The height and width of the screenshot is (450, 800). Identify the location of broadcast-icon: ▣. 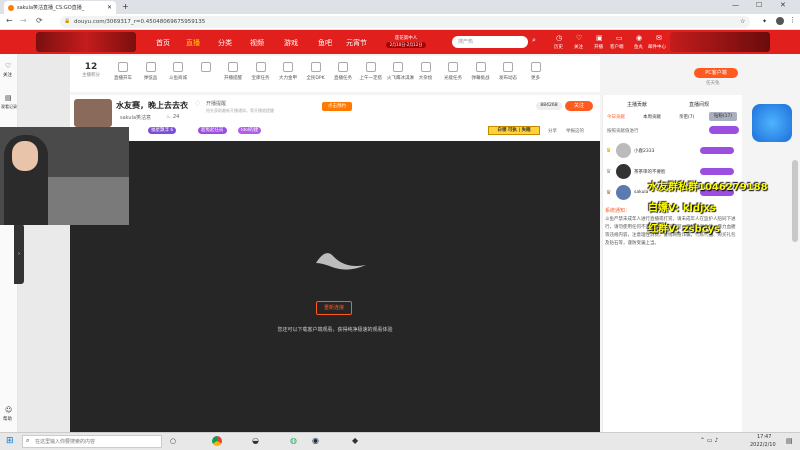
(599, 38).